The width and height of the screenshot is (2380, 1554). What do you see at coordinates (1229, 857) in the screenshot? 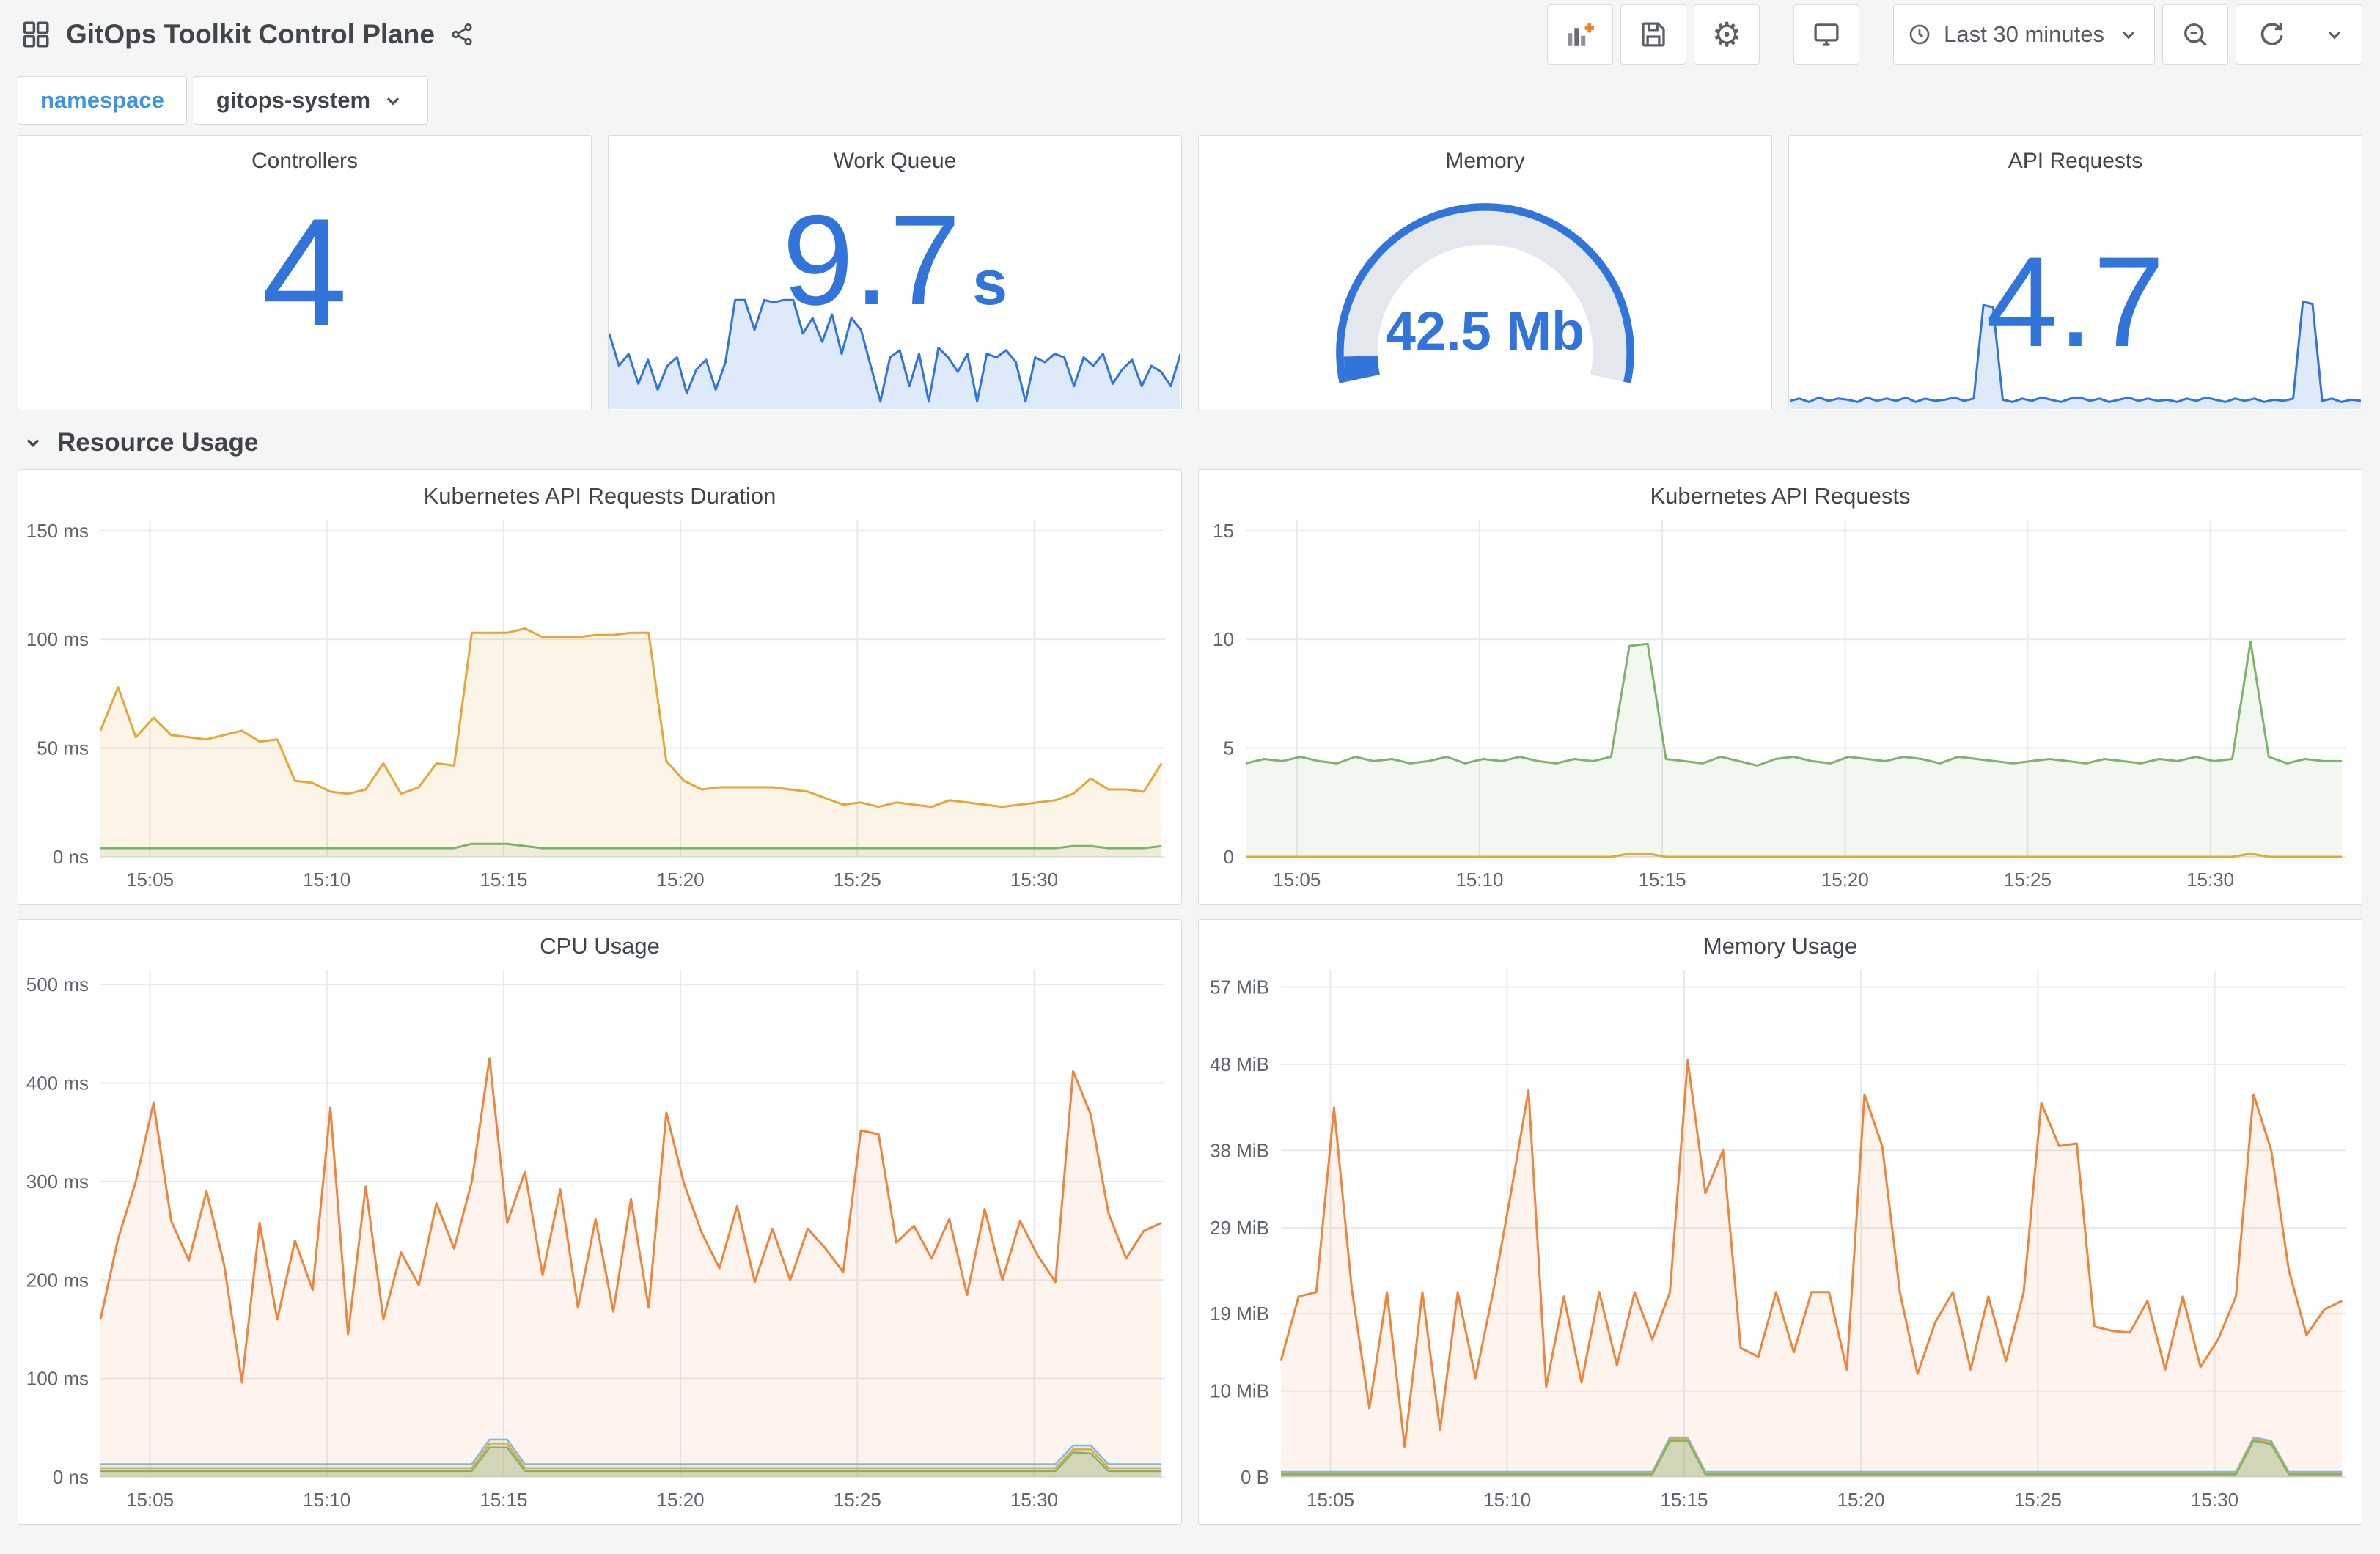
I see `svg-text: 0` at bounding box center [1229, 857].